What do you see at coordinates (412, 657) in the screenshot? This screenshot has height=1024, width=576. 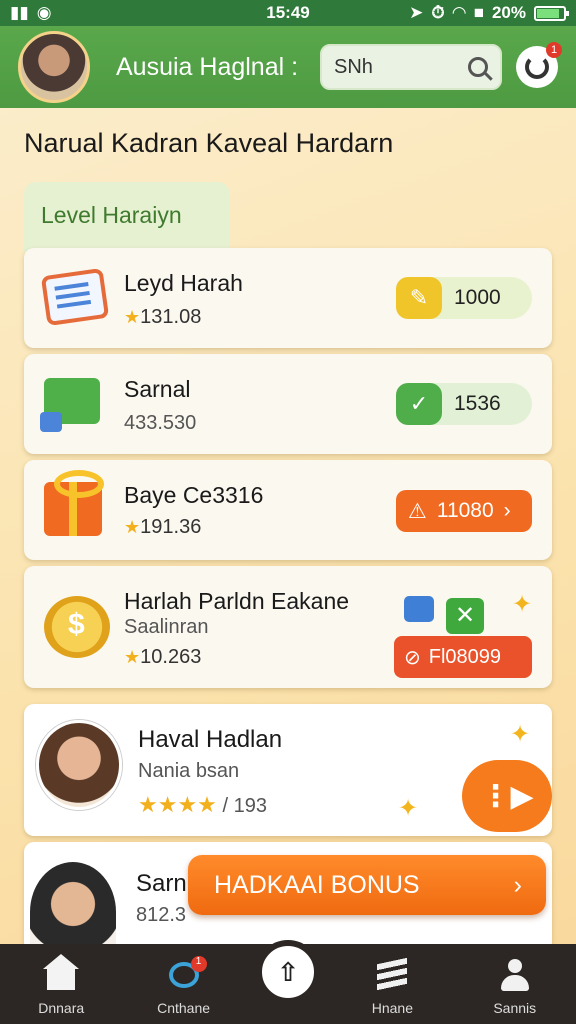 I see `no-entry-icon: ⊘` at bounding box center [412, 657].